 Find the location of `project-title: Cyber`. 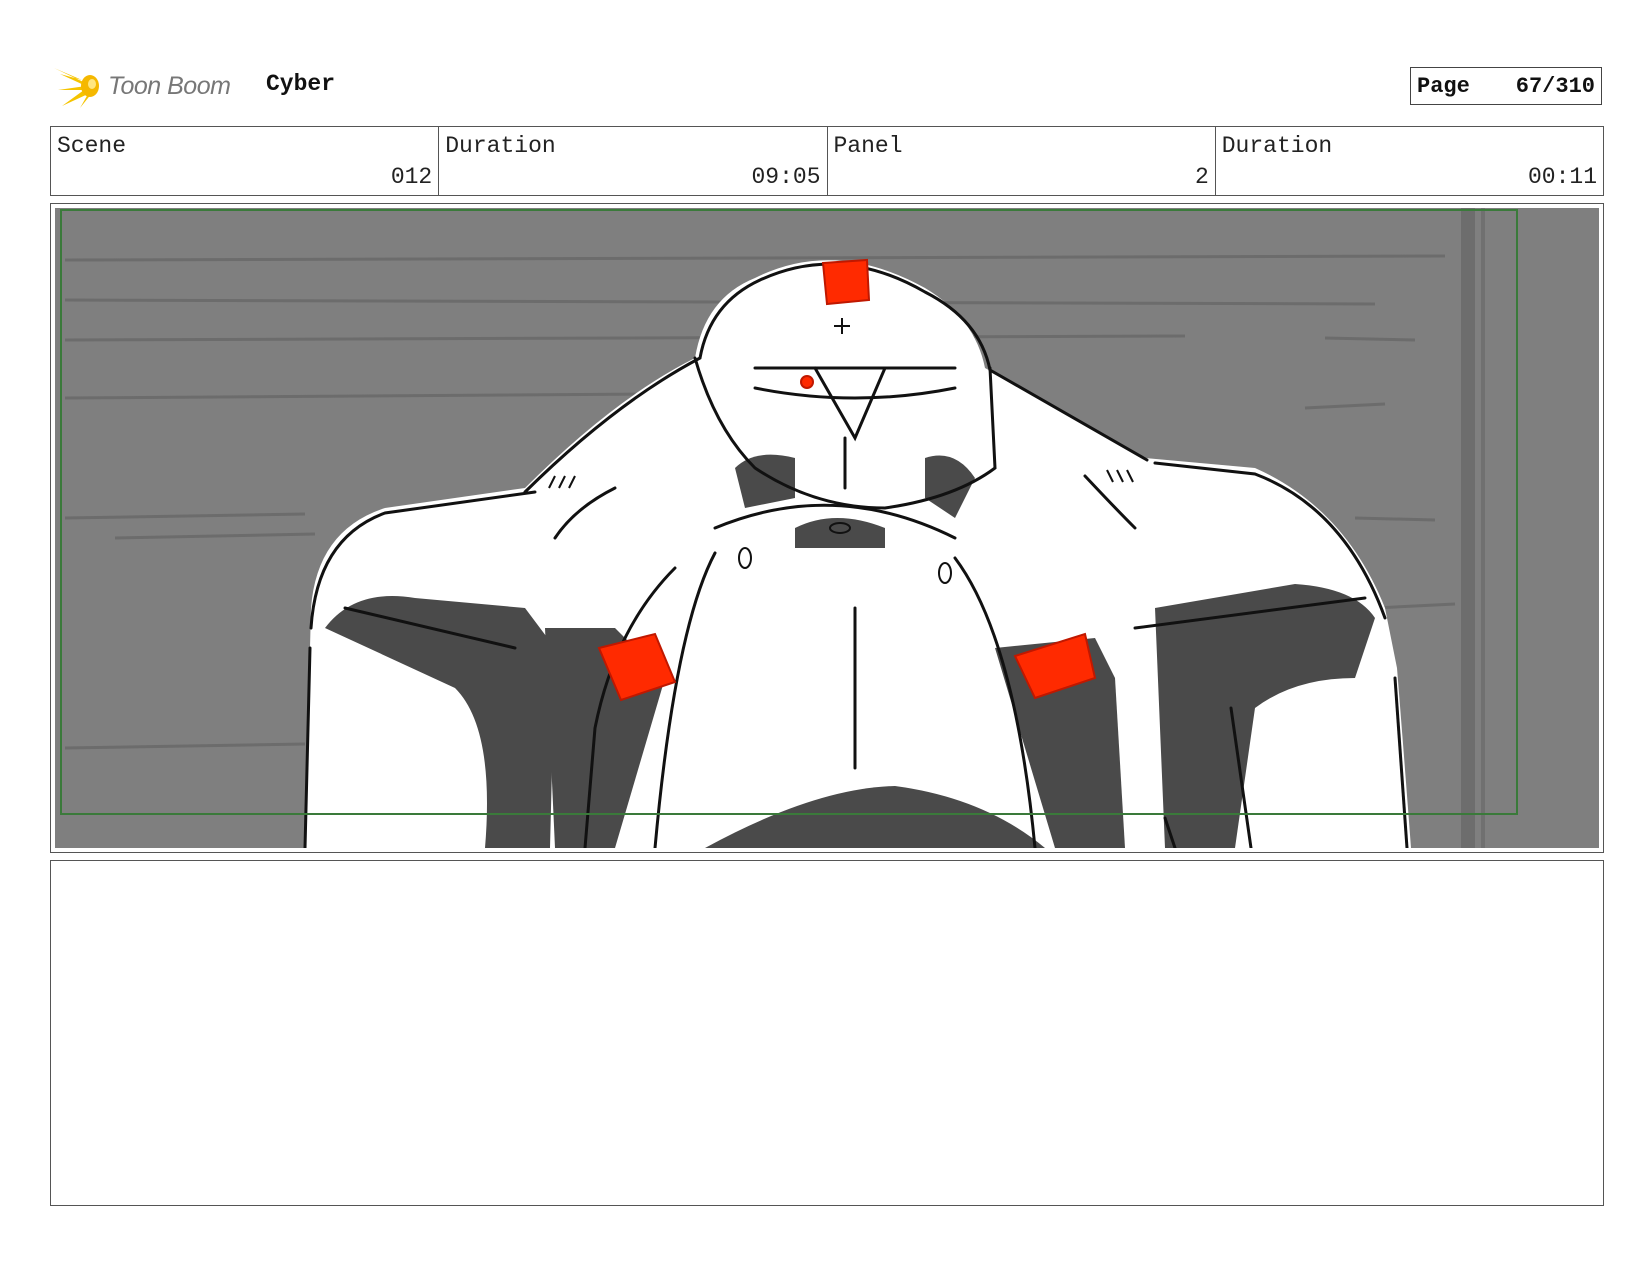

project-title: Cyber is located at coordinates (301, 84).